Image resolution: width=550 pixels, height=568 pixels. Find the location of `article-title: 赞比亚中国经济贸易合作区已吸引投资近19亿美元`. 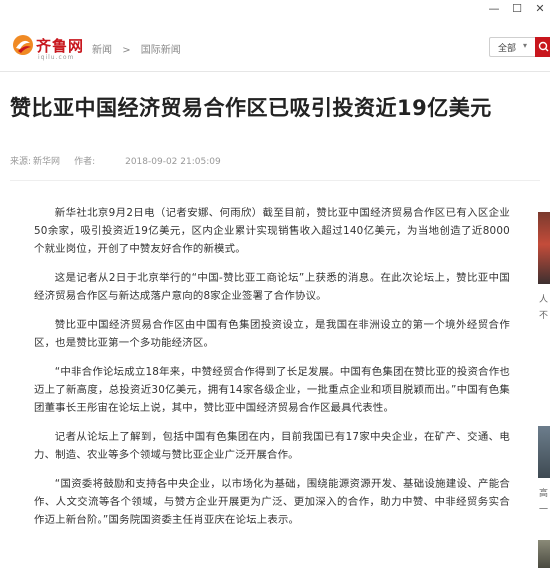

article-title: 赞比亚中国经济贸易合作区已吸引投资近19亿美元 is located at coordinates (251, 108).